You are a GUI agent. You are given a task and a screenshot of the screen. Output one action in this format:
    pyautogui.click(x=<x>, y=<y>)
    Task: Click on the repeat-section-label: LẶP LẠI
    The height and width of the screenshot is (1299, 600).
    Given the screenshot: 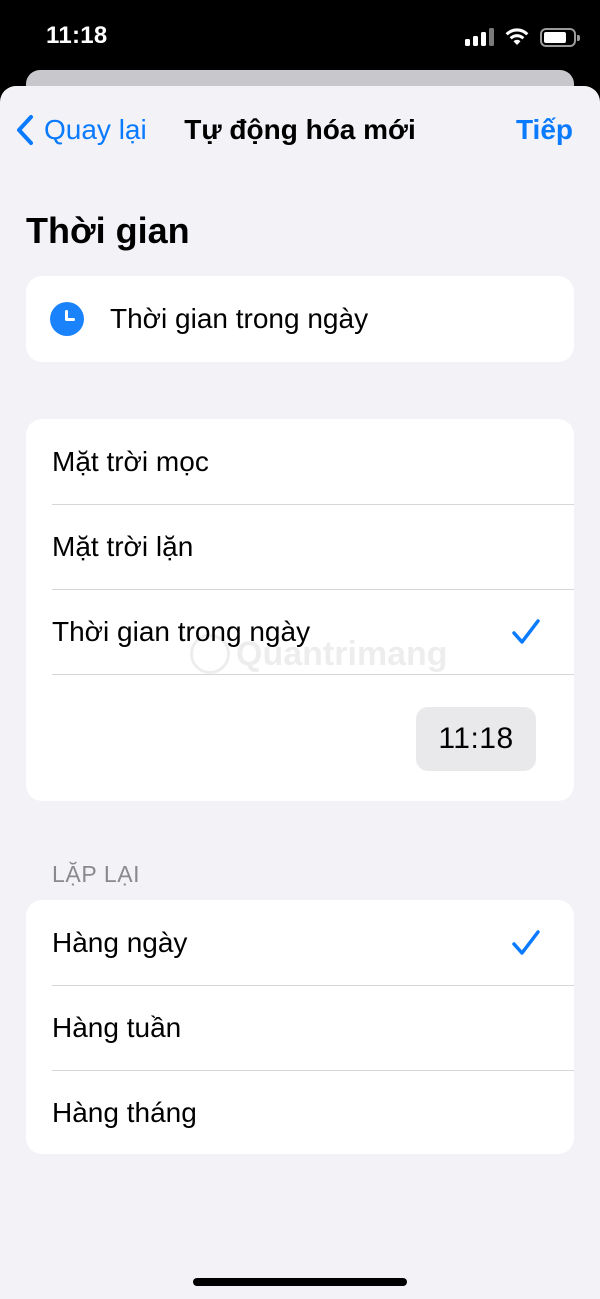 What is the action you would take?
    pyautogui.click(x=96, y=874)
    